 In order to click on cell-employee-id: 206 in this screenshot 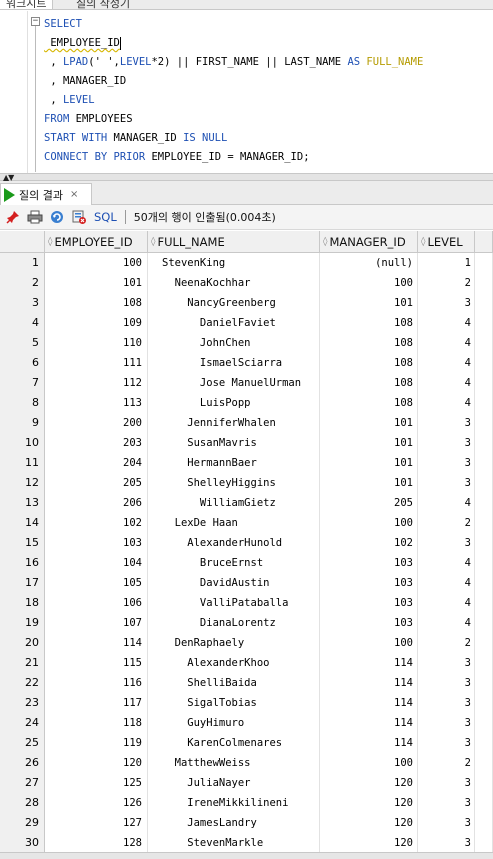, I will do `click(96, 503)`.